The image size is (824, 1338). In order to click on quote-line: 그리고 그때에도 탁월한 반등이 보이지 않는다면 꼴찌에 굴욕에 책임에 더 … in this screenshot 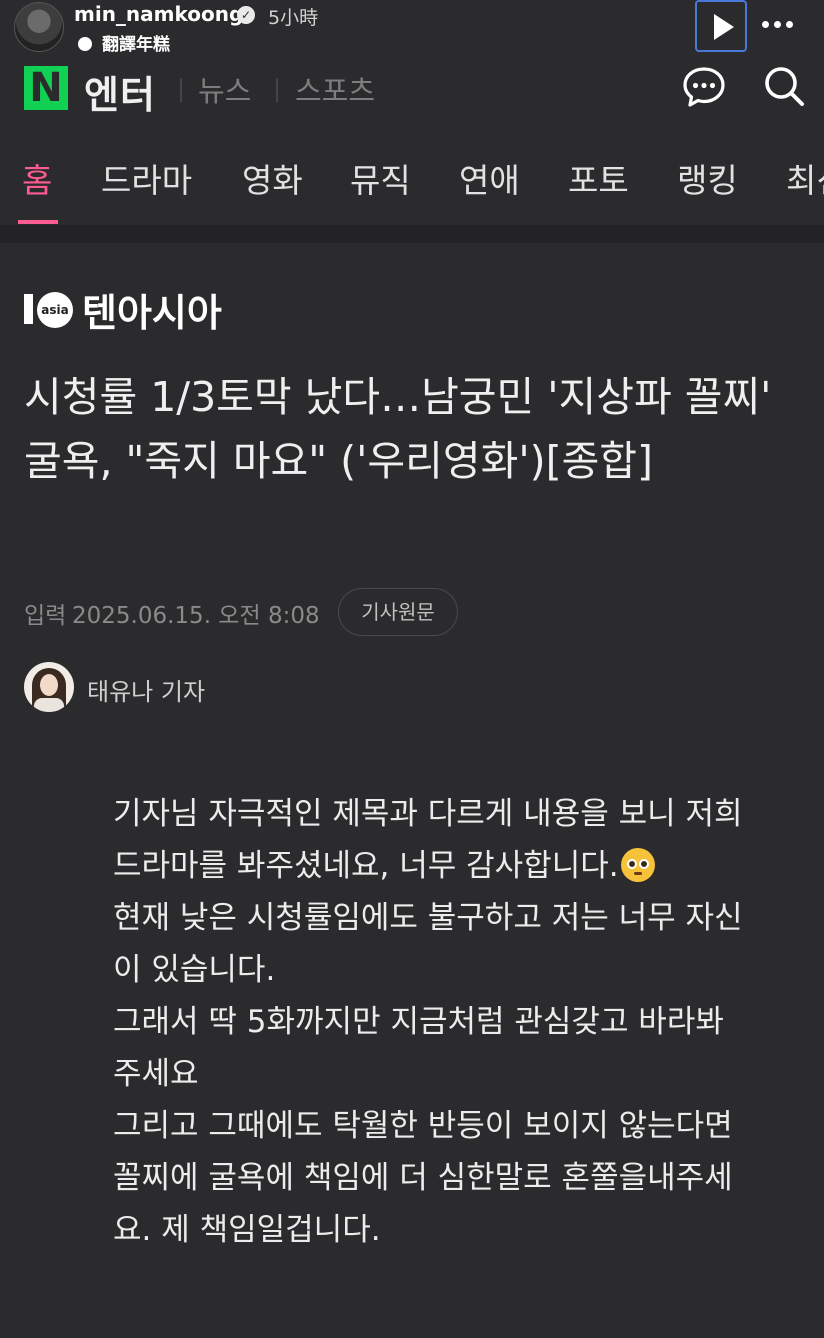, I will do `click(428, 1178)`.